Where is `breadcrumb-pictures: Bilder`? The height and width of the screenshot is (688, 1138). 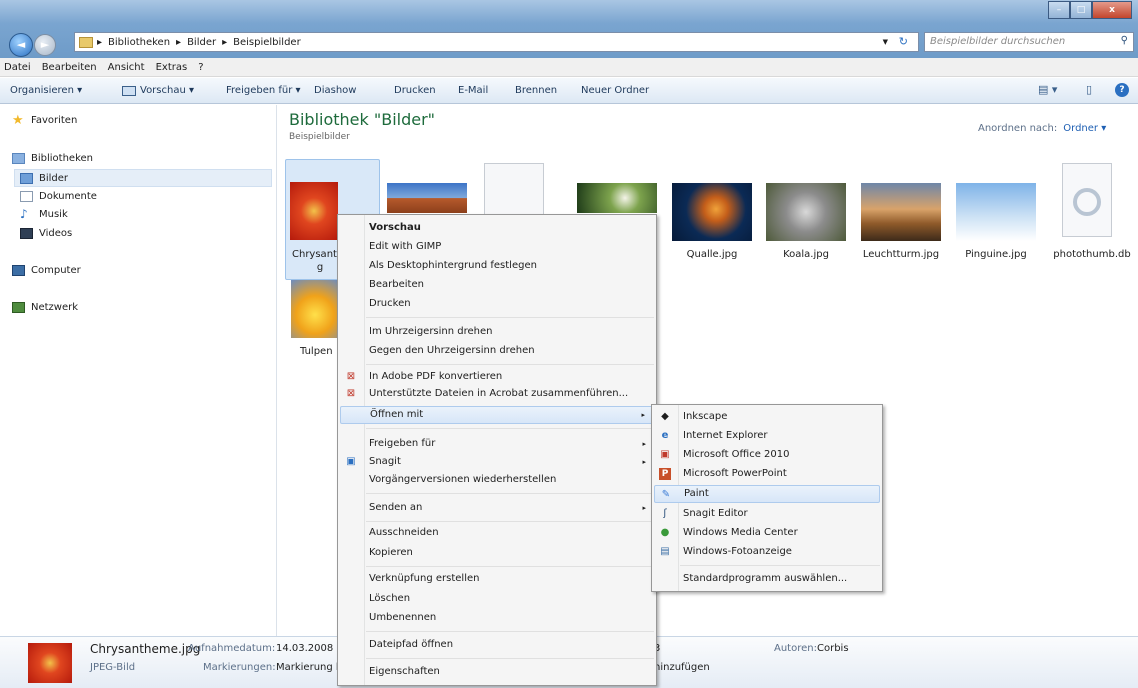 breadcrumb-pictures: Bilder is located at coordinates (201, 42).